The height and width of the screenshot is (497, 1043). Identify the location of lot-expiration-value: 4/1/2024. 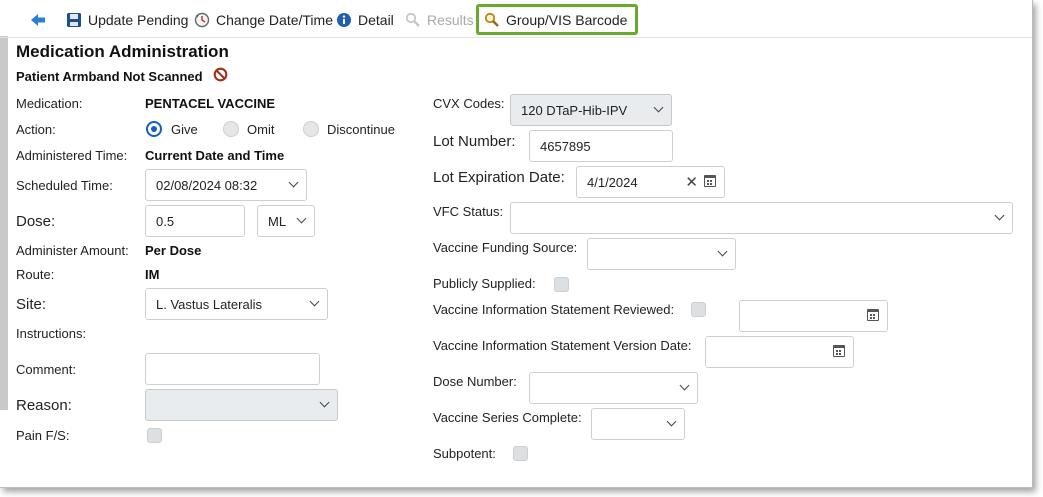
(612, 182).